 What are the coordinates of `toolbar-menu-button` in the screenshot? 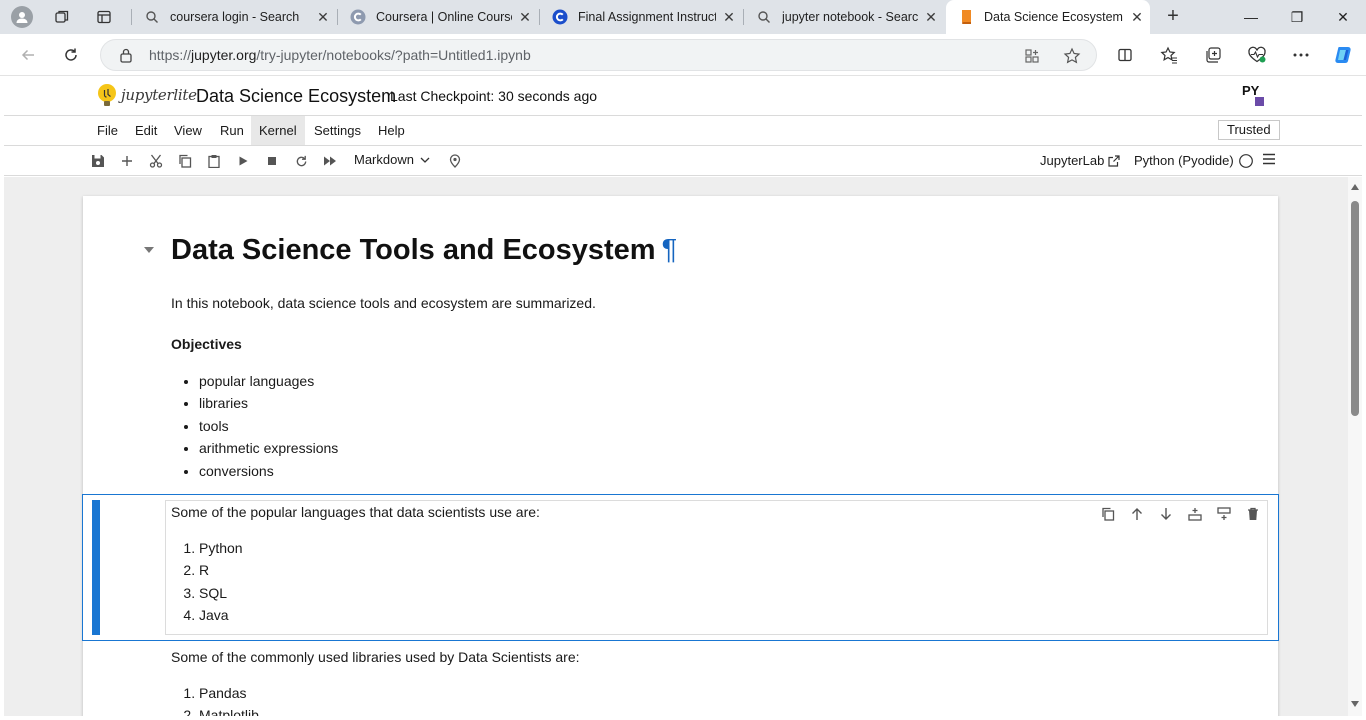 It's located at (1269, 159).